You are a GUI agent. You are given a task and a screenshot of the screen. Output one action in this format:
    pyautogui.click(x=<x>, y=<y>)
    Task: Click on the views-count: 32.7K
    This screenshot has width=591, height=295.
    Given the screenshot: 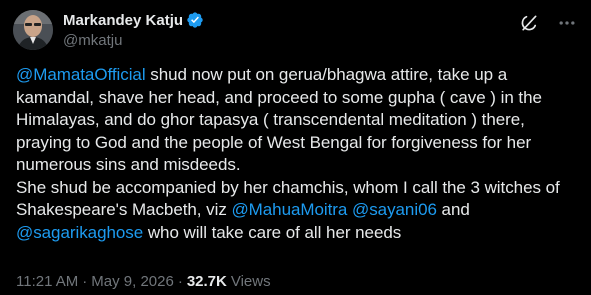 What is the action you would take?
    pyautogui.click(x=207, y=281)
    